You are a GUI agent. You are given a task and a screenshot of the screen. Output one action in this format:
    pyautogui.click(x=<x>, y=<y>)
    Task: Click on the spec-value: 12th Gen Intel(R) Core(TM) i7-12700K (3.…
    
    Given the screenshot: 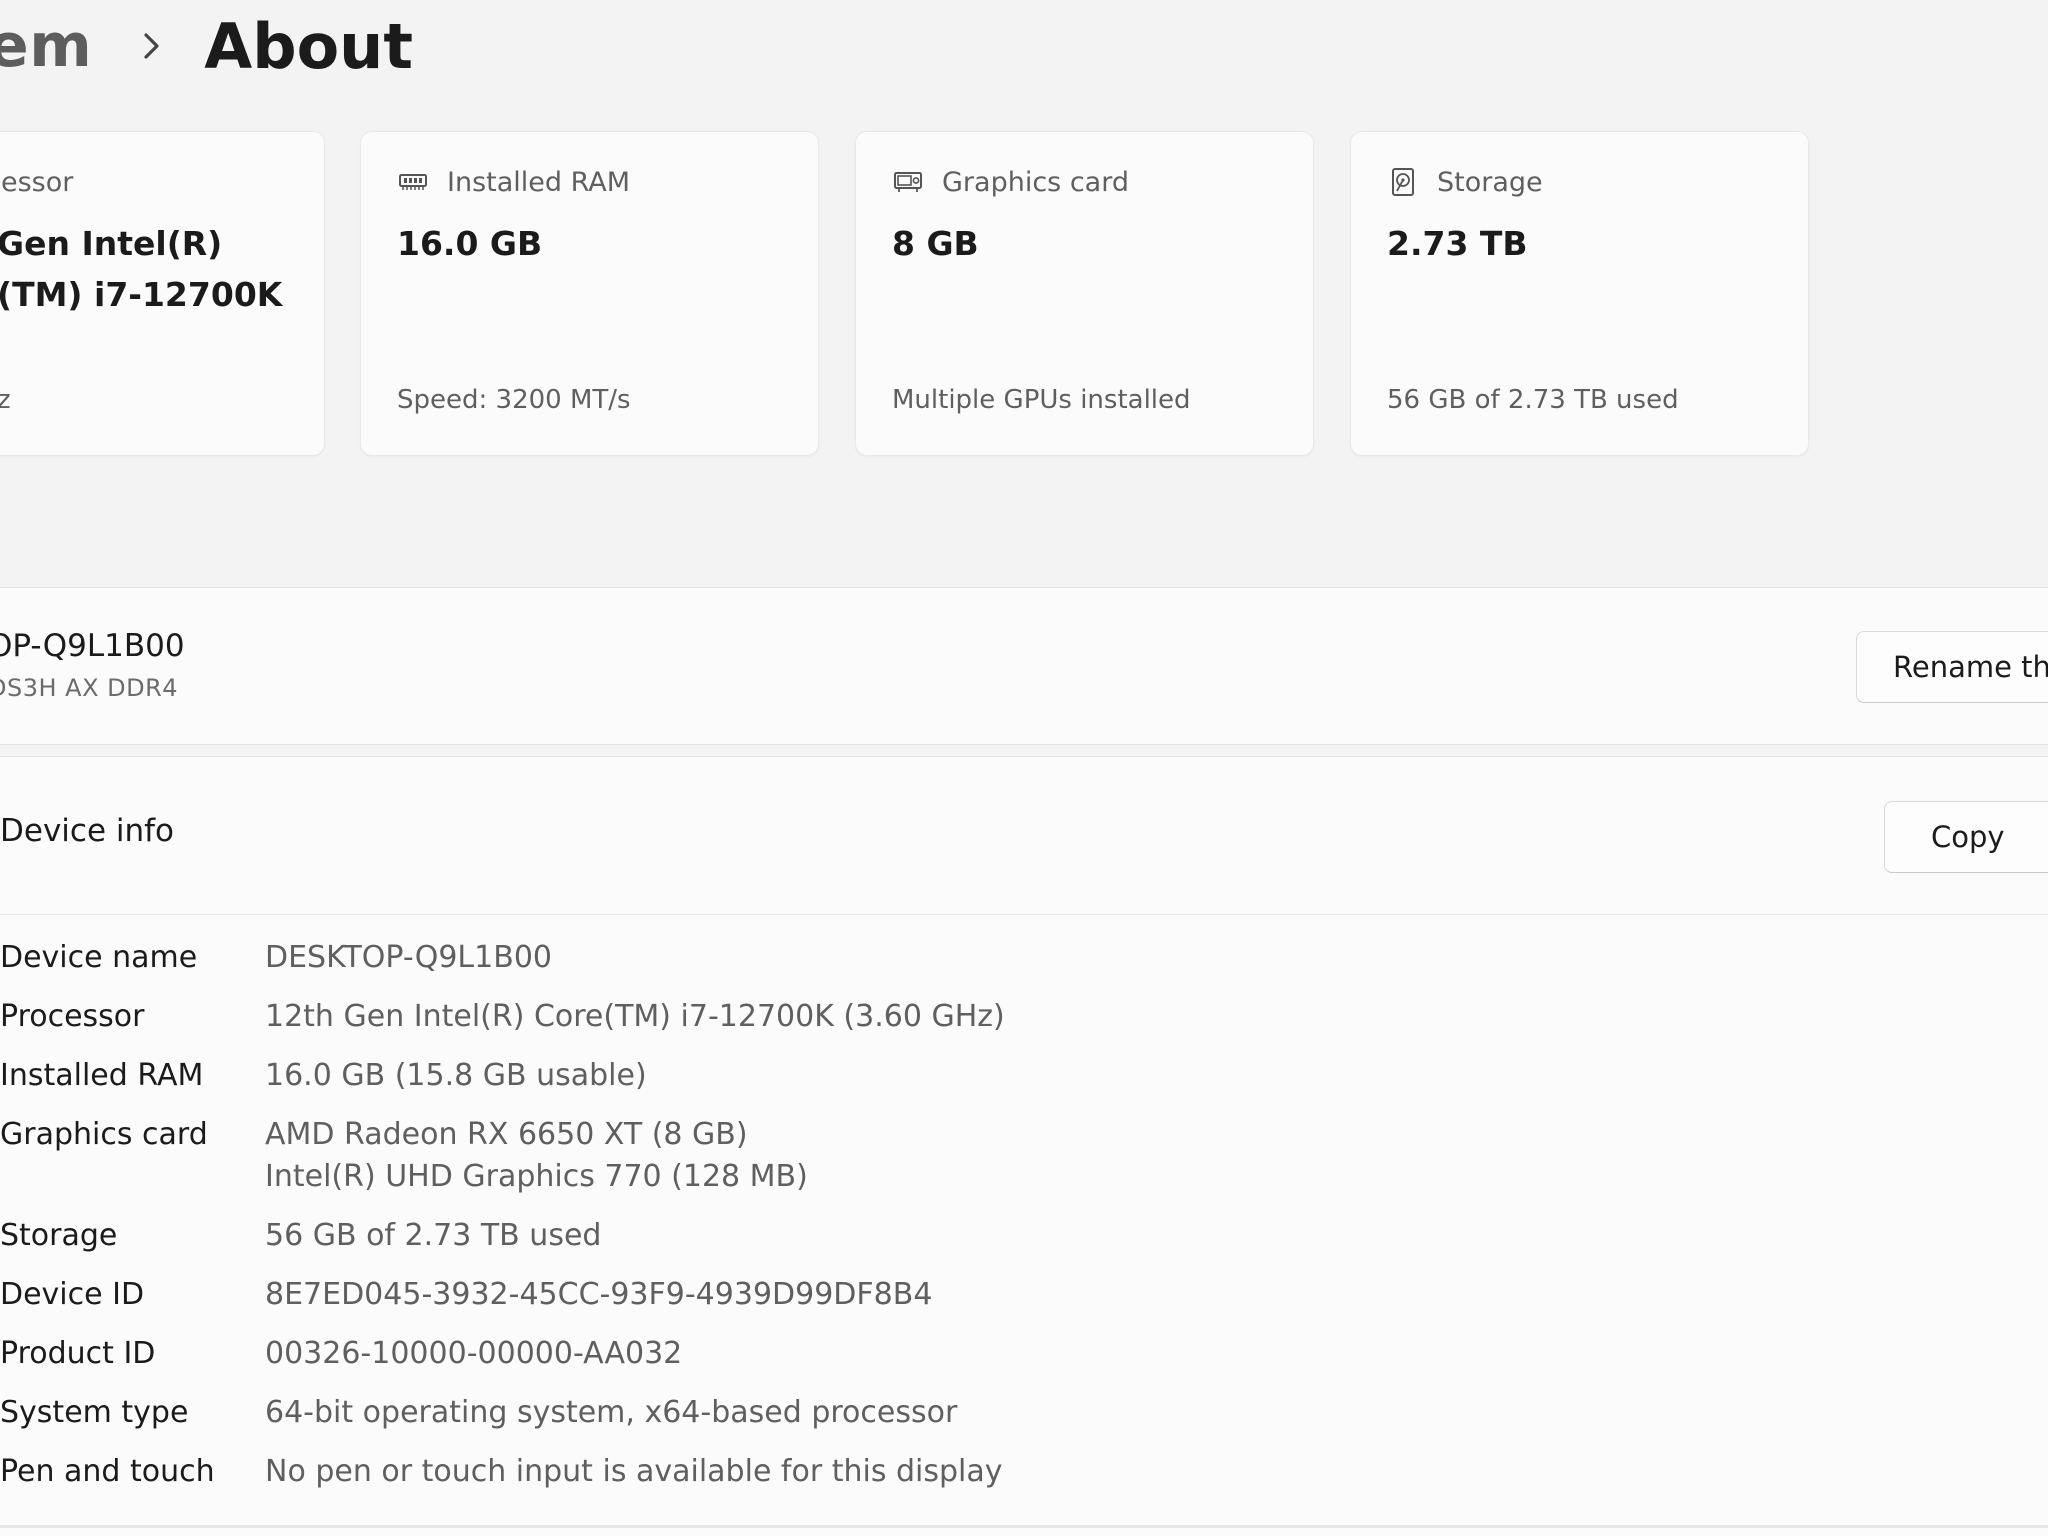 What is the action you would take?
    pyautogui.click(x=635, y=1017)
    